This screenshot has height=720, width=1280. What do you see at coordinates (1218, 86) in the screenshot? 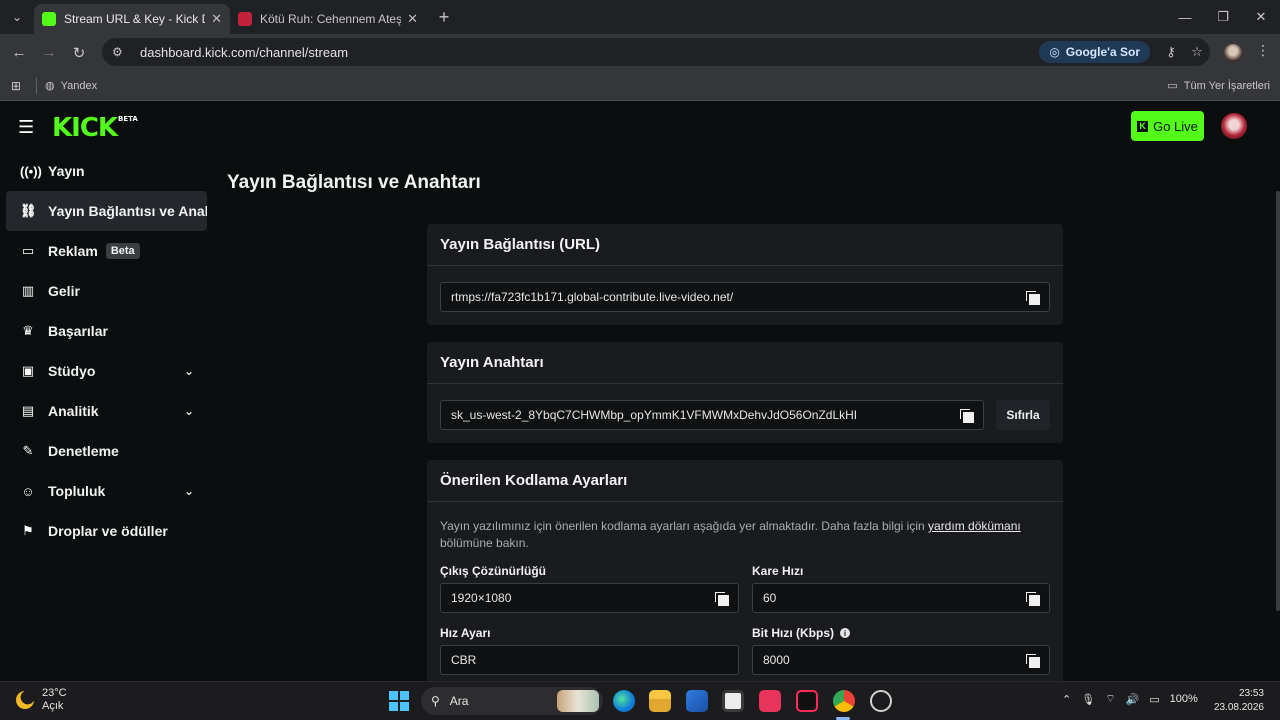
I see `all-bookmarks-button: ▭ Tüm Yer İşaretleri` at bounding box center [1218, 86].